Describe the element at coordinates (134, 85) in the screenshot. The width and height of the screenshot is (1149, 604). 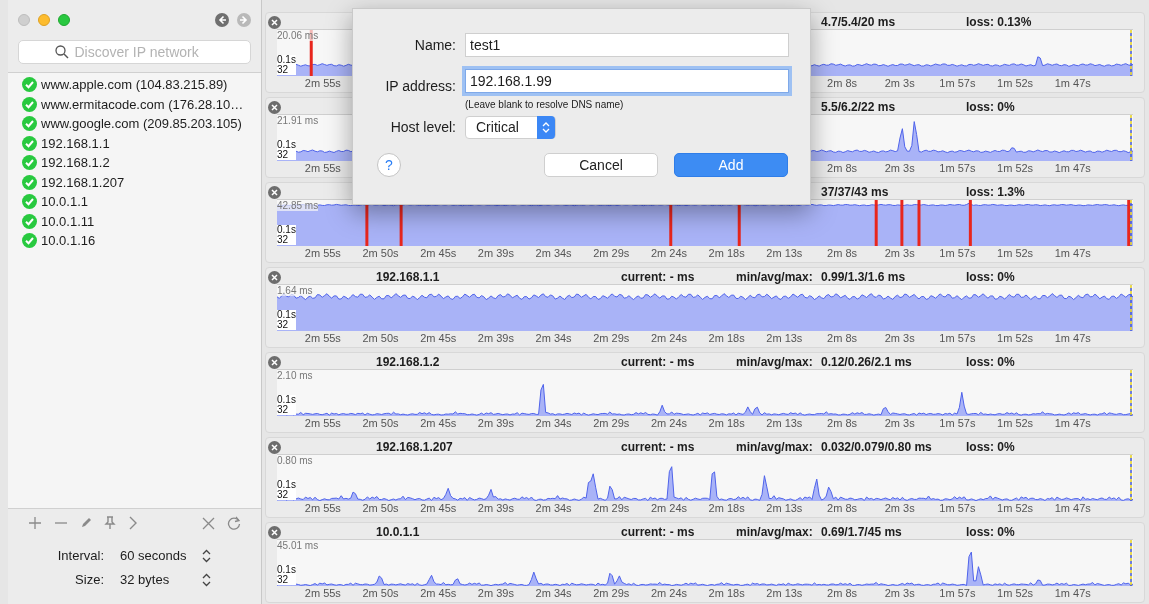
I see `host-name: www.apple.com (104.83.215.89)` at that location.